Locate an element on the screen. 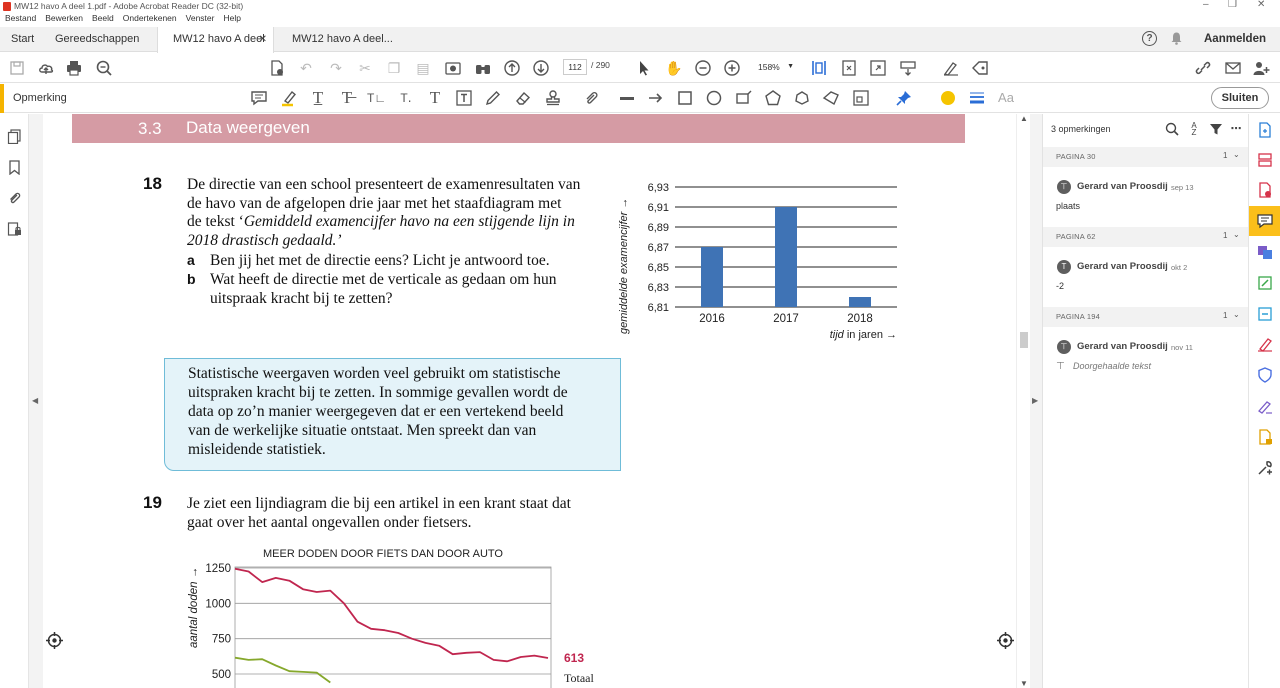 This screenshot has height=688, width=1280. combine-files-icon is located at coordinates (1265, 252).